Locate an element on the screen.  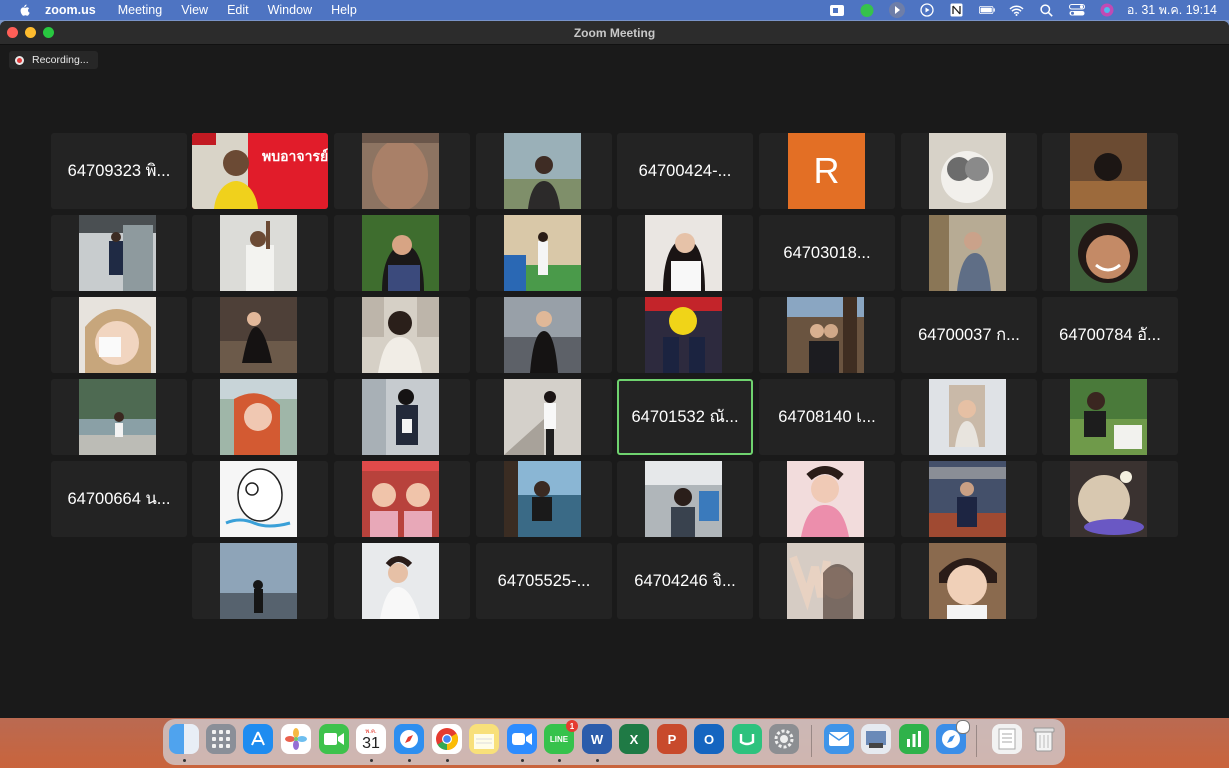
preview-icon is located at coordinates (876, 739).